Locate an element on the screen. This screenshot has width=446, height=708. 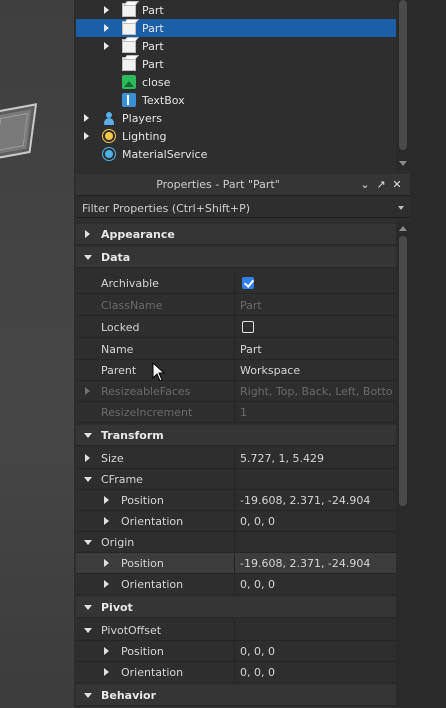
cframe-position-value: -19.608, 2.371, -24.904 is located at coordinates (316, 500).